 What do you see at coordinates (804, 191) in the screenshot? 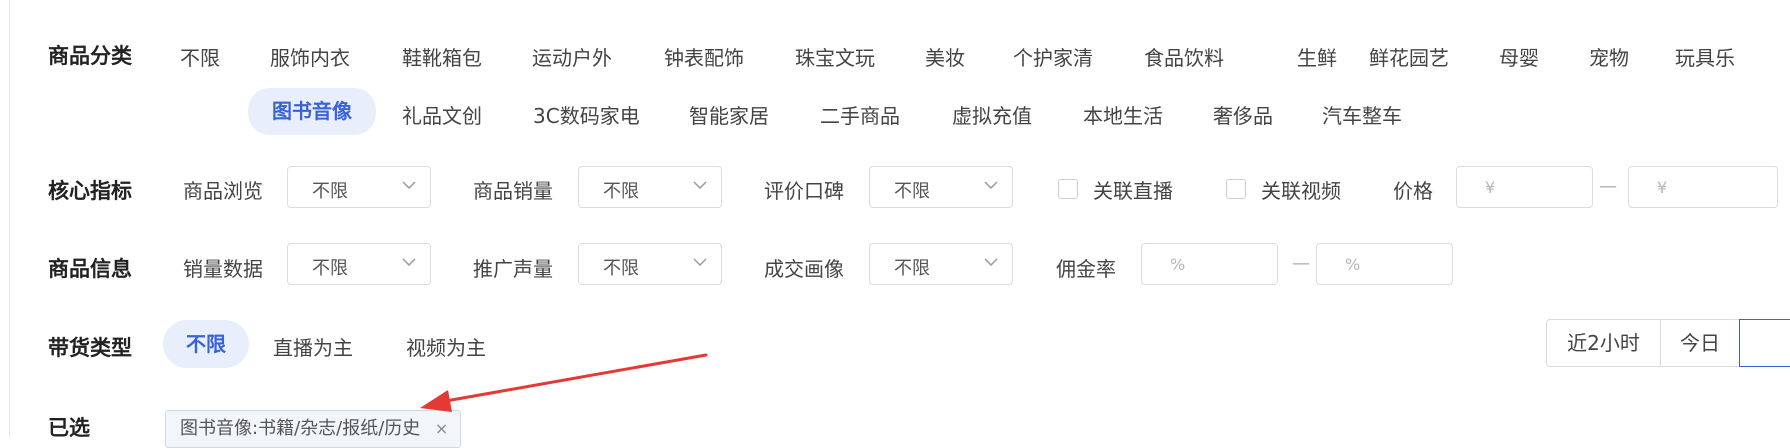
I see `review-label: 评价口碑` at bounding box center [804, 191].